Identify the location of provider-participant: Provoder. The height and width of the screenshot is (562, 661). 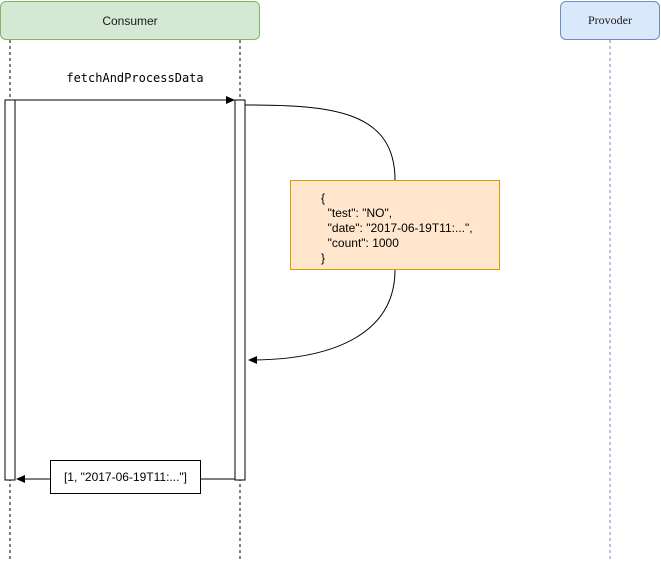
(610, 20).